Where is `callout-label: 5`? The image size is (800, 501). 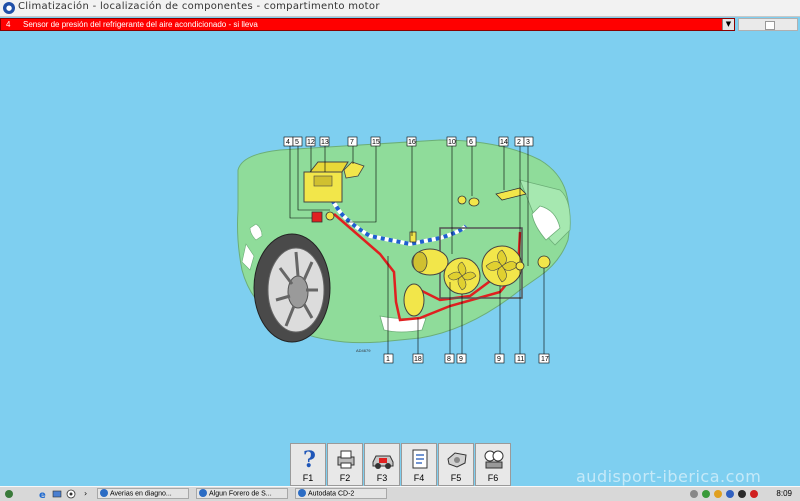 callout-label: 5 is located at coordinates (297, 142).